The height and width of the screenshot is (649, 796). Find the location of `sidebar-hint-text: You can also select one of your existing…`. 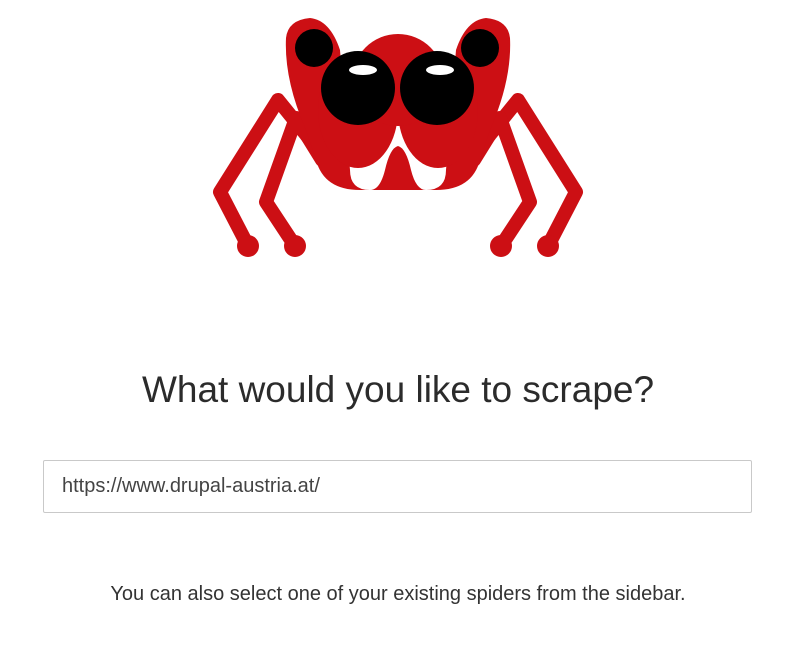

sidebar-hint-text: You can also select one of your existing… is located at coordinates (398, 594).